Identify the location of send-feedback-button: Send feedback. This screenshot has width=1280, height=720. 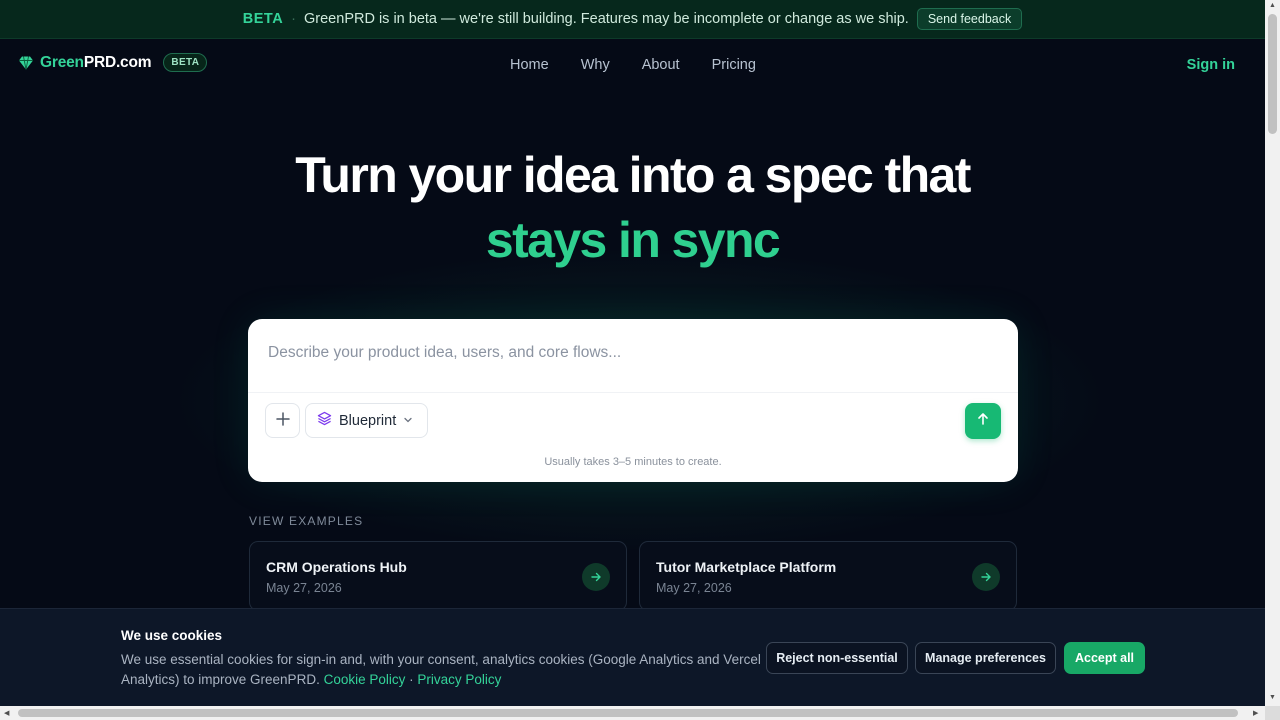
(969, 19).